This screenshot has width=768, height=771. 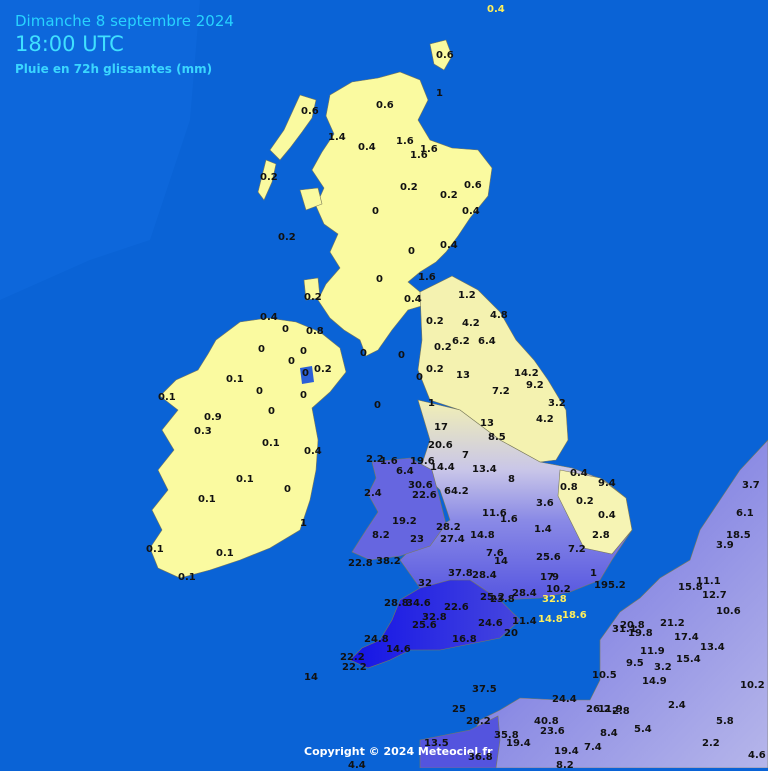 I want to click on station-value: 7, so click(x=465, y=455).